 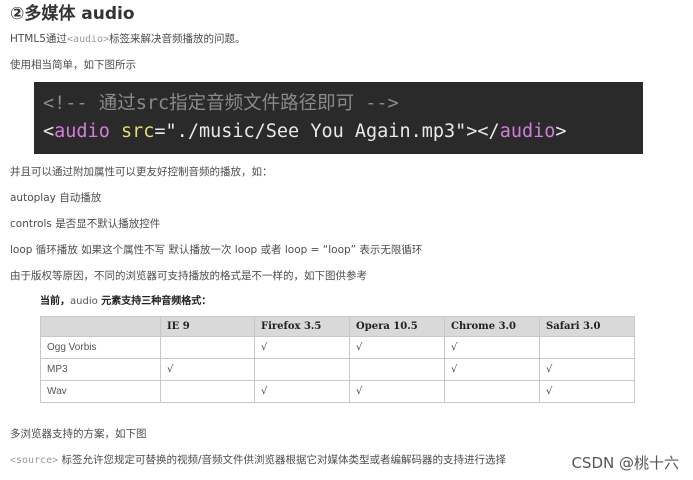 I want to click on format-name-cell: Wav, so click(x=100, y=391).